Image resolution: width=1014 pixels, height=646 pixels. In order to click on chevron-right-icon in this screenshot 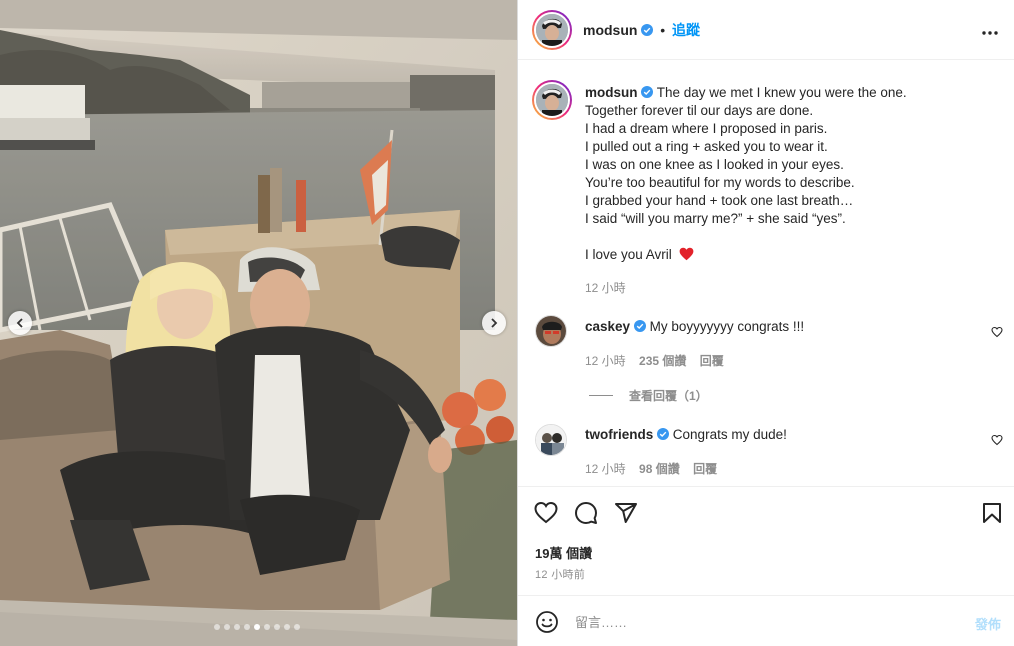, I will do `click(494, 323)`.